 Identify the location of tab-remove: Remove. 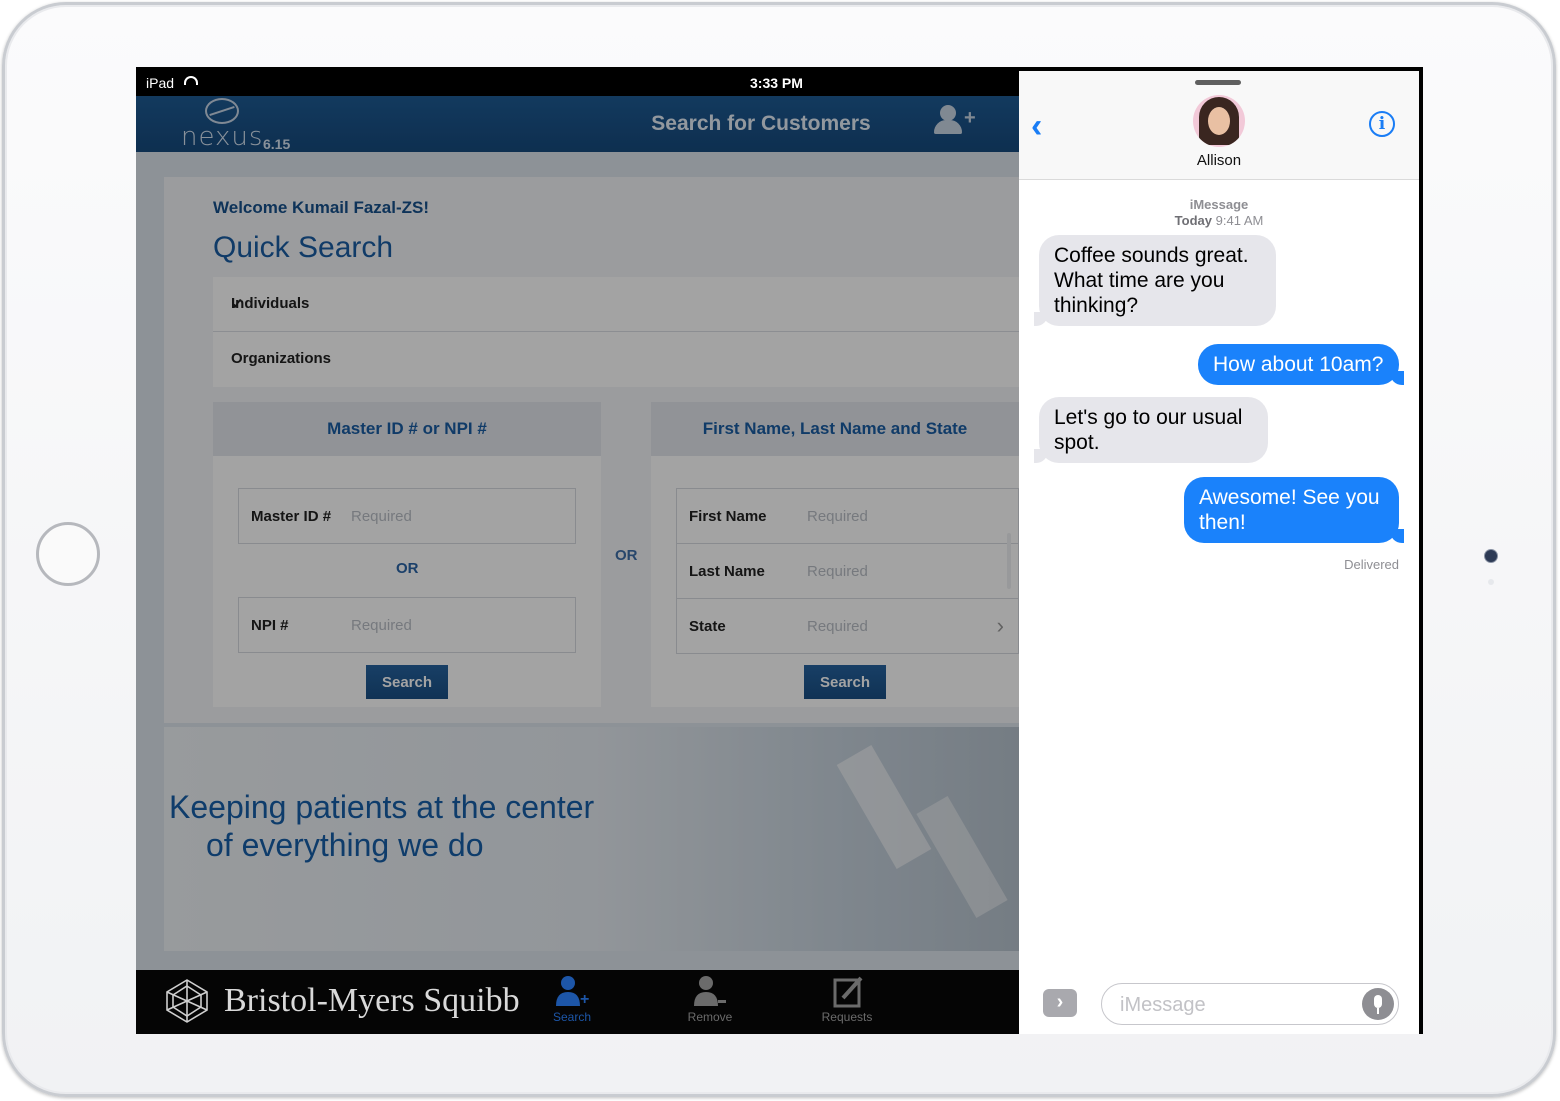
(710, 999).